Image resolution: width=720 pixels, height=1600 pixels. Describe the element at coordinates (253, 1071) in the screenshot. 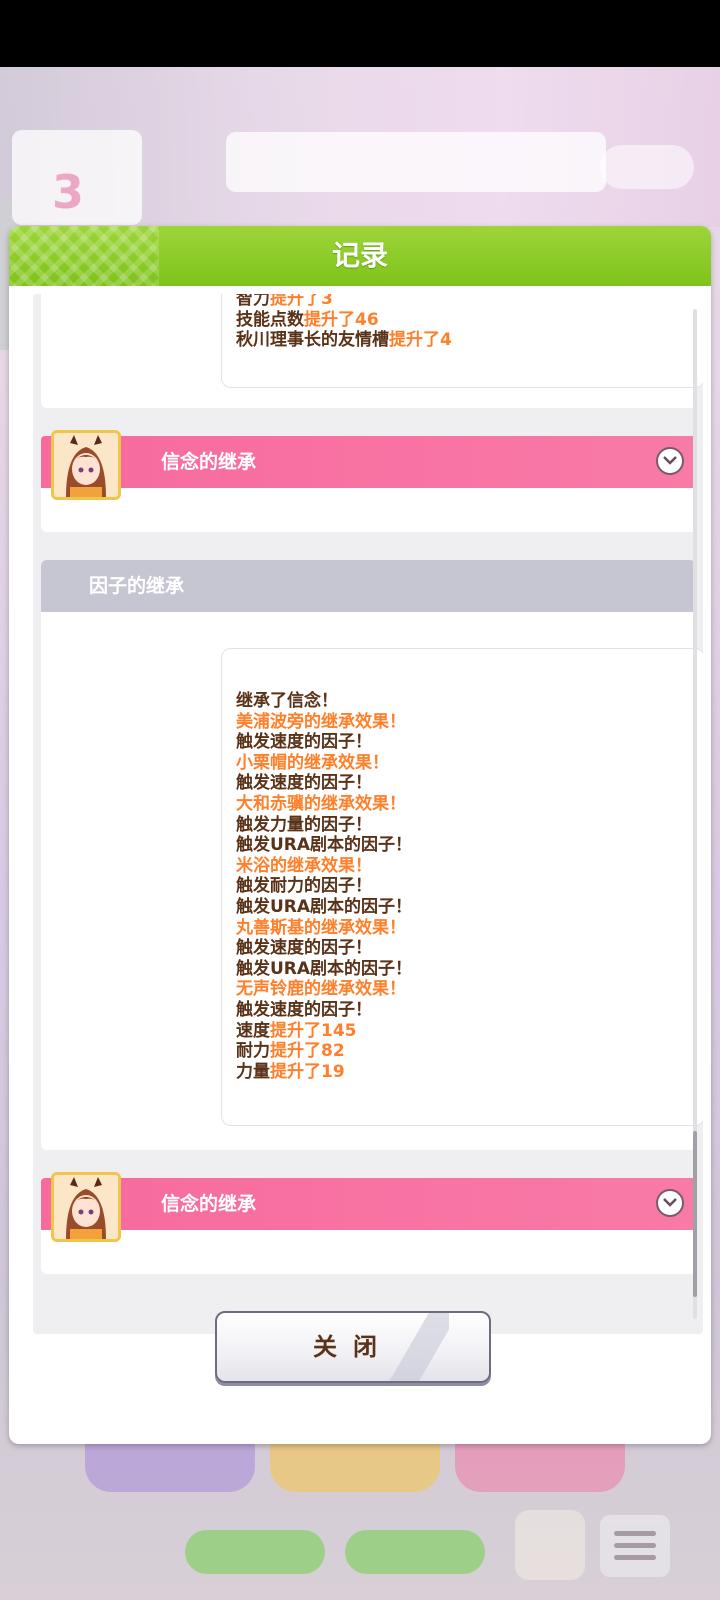

I see `log-segment: 力量` at that location.